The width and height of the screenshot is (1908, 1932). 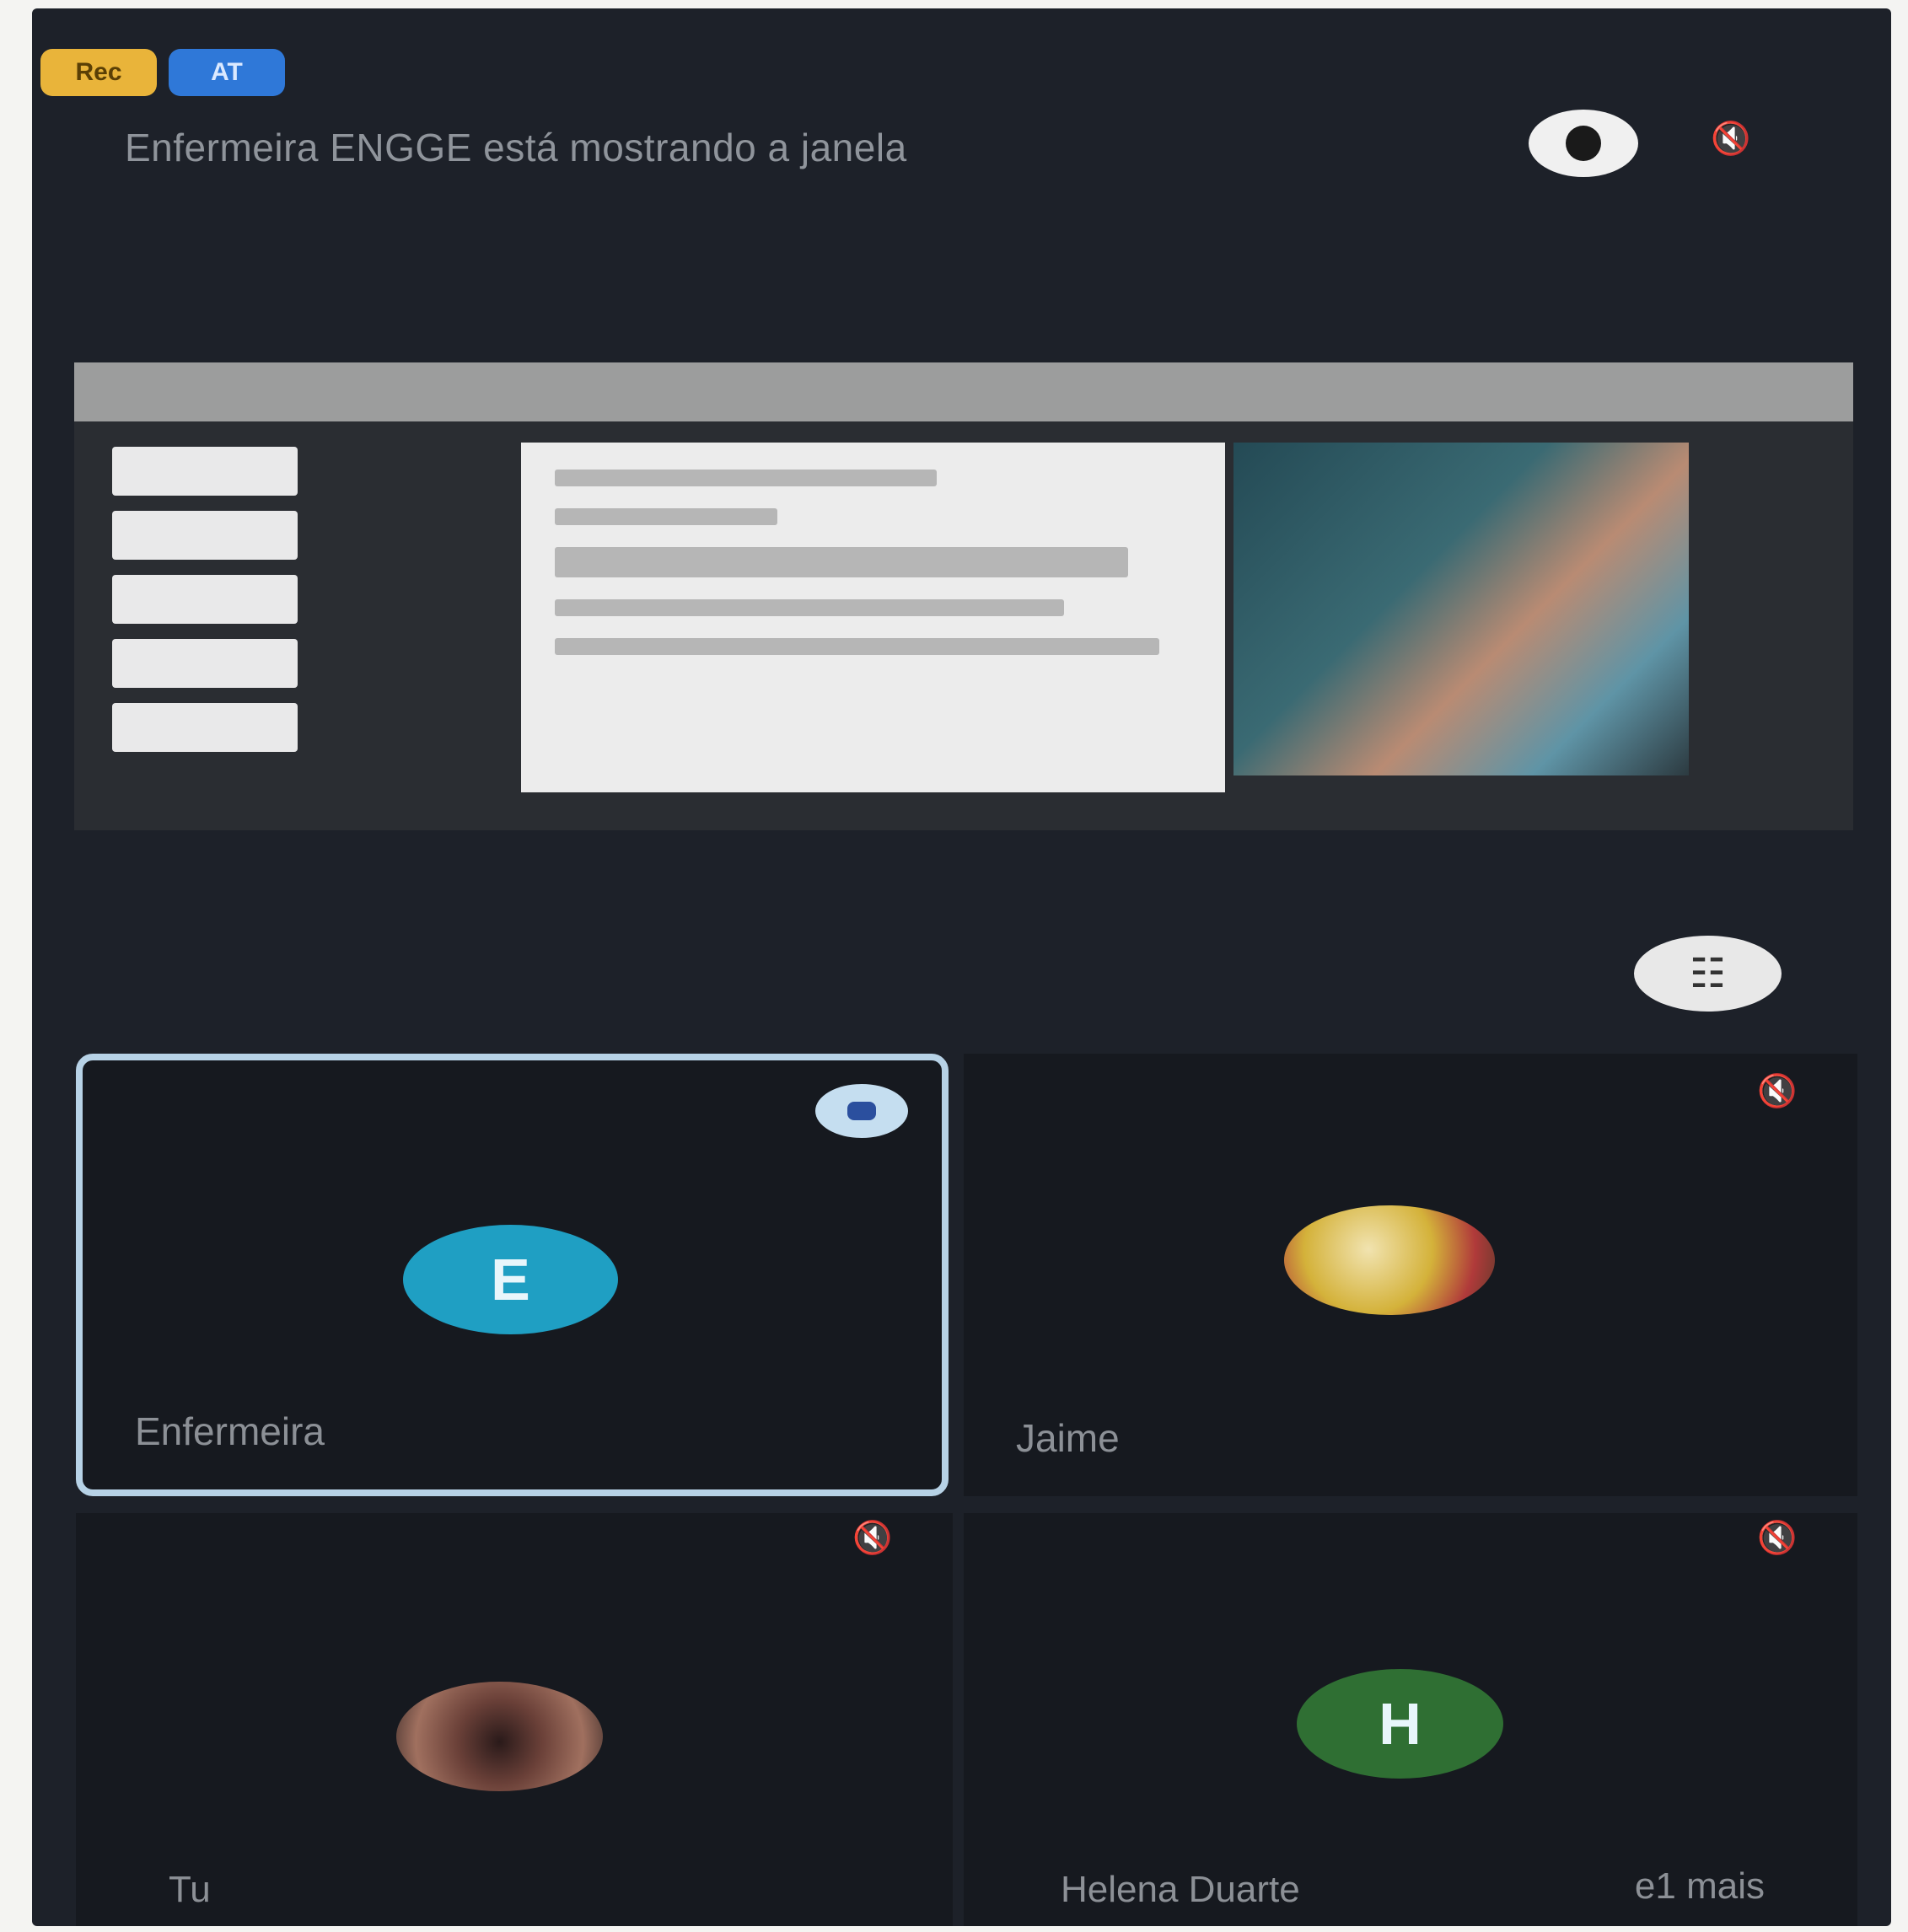 What do you see at coordinates (873, 617) in the screenshot?
I see `shared-slide` at bounding box center [873, 617].